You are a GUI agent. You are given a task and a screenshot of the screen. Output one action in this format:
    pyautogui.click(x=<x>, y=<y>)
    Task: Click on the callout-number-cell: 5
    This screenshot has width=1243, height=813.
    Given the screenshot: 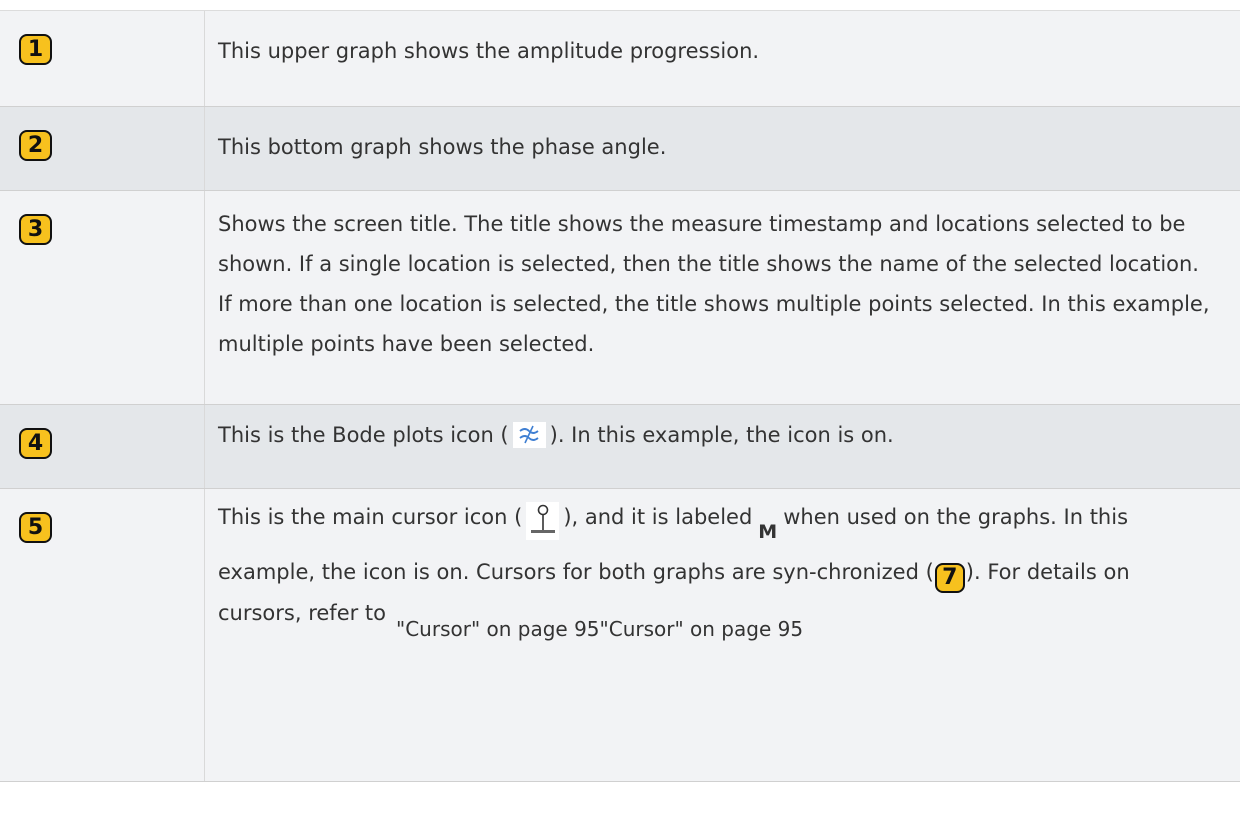 What is the action you would take?
    pyautogui.click(x=102, y=635)
    